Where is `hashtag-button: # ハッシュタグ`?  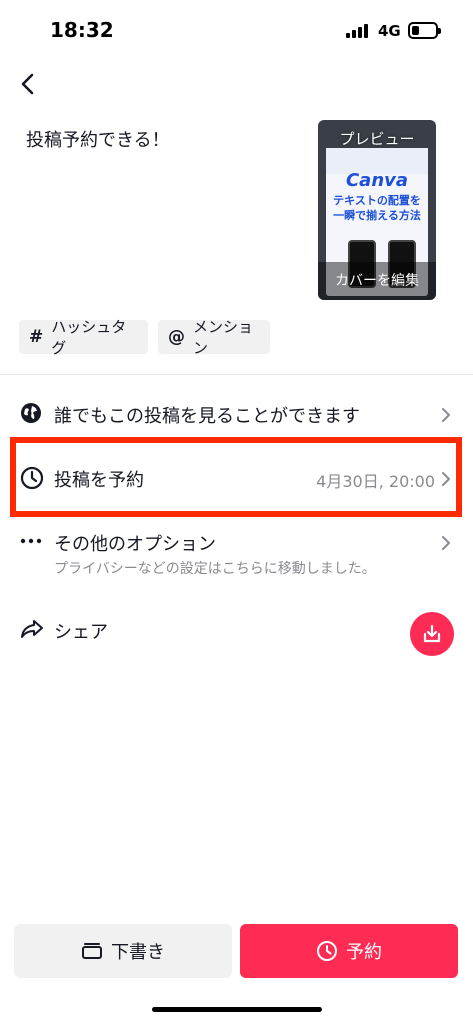 hashtag-button: # ハッシュタグ is located at coordinates (83, 337).